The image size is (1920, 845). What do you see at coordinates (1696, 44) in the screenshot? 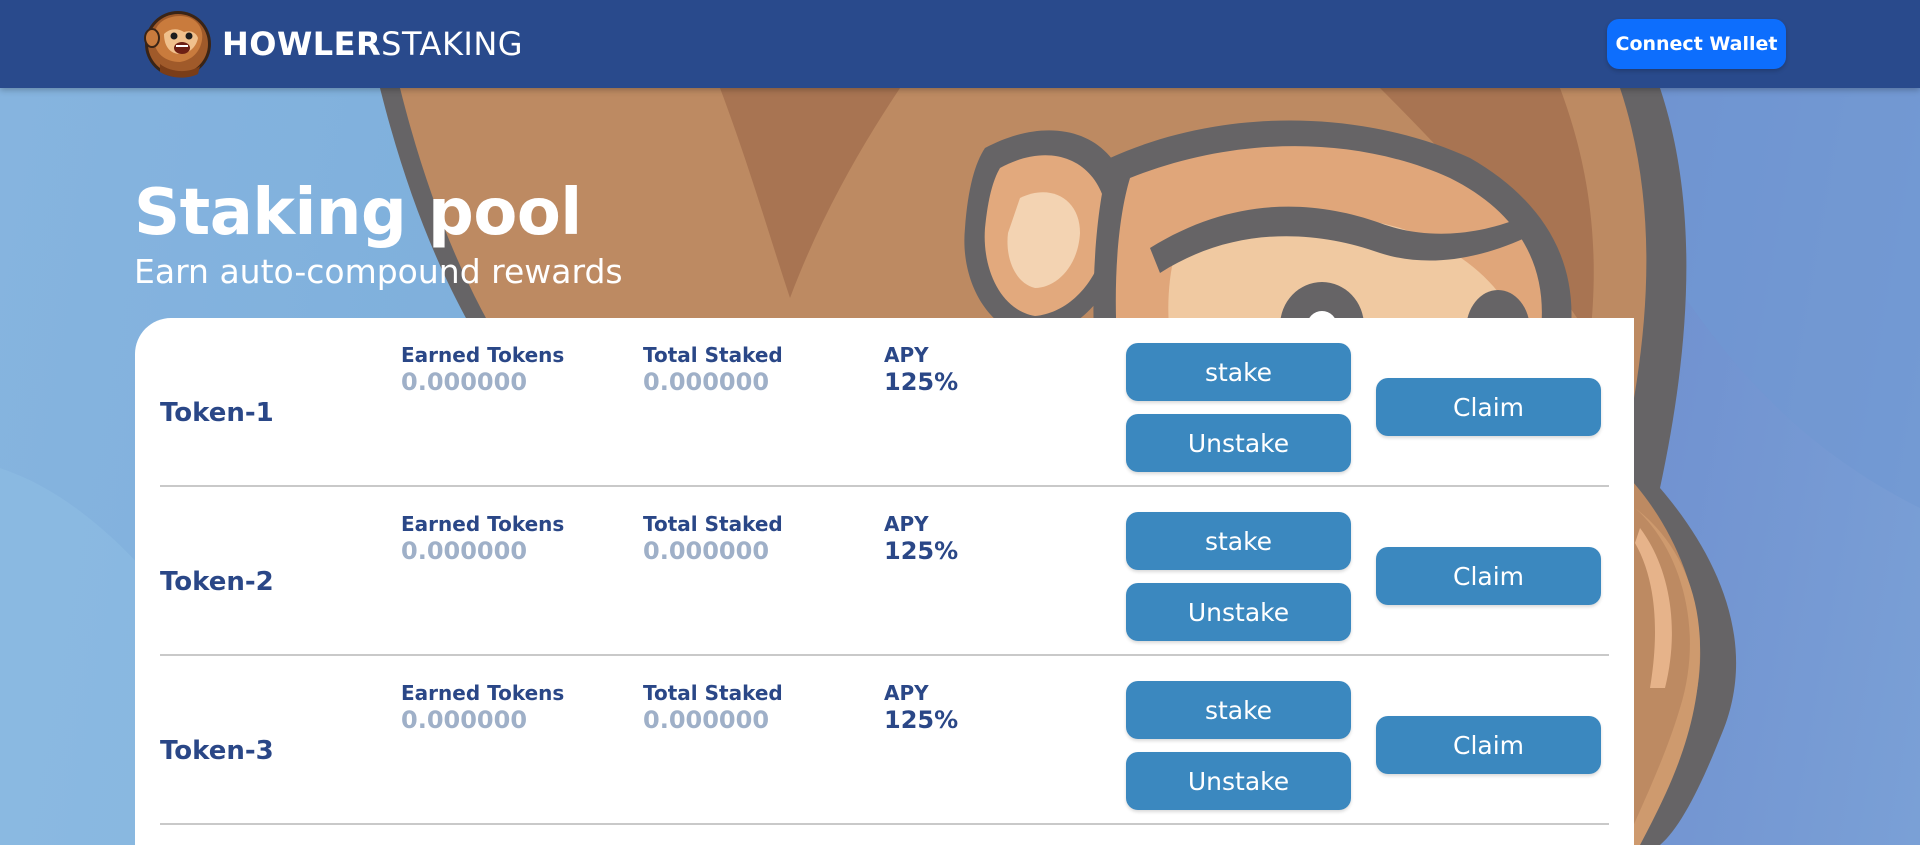
I see `connect-wallet-button: Connect Wallet` at bounding box center [1696, 44].